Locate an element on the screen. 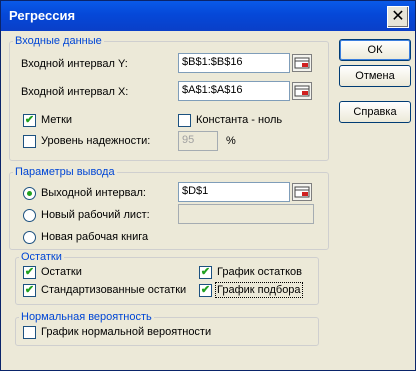 The height and width of the screenshot is (371, 416). close-icon: ✕ is located at coordinates (398, 16).